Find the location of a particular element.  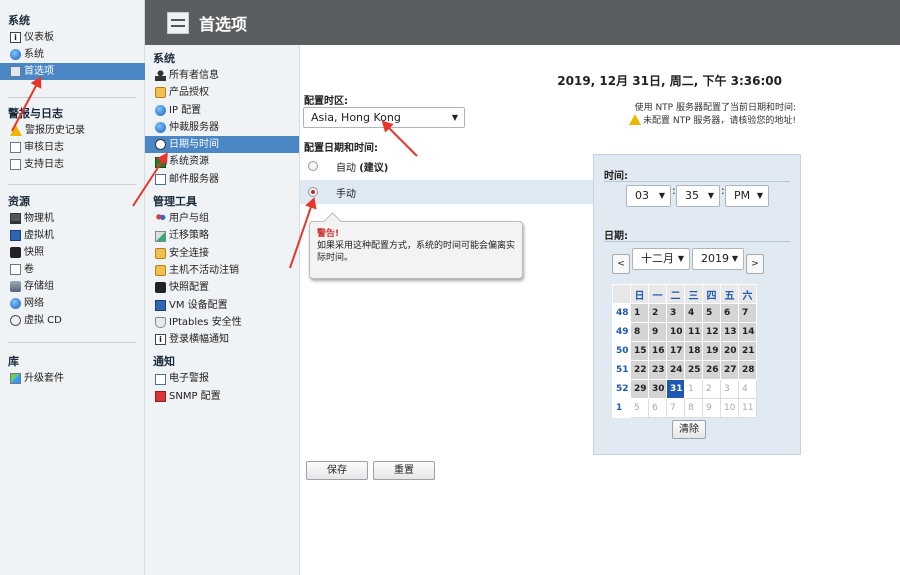

reset-button: 重置 is located at coordinates (404, 470).